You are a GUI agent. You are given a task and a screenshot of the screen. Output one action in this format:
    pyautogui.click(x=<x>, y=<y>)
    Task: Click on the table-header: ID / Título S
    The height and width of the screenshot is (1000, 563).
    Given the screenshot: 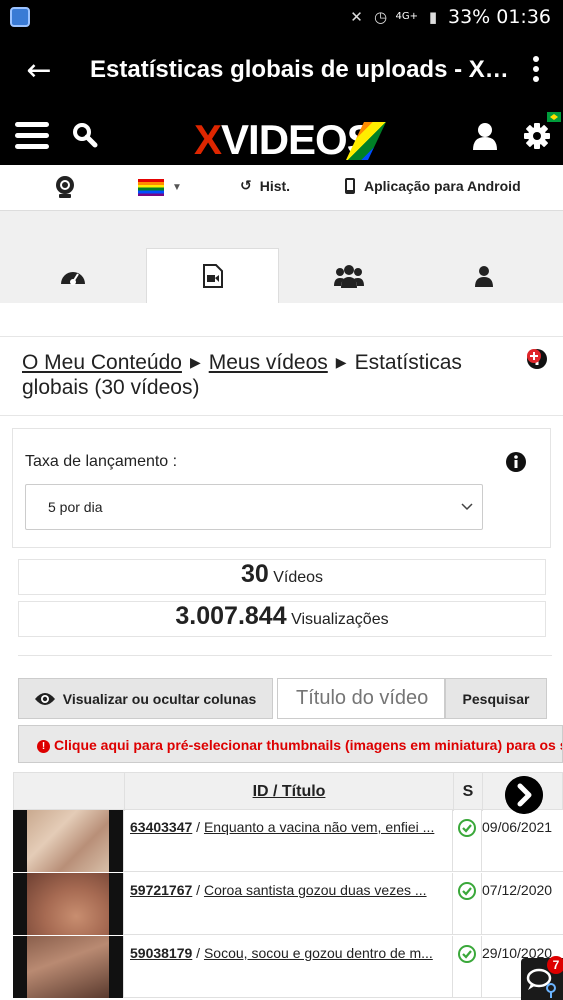 What is the action you would take?
    pyautogui.click(x=288, y=791)
    